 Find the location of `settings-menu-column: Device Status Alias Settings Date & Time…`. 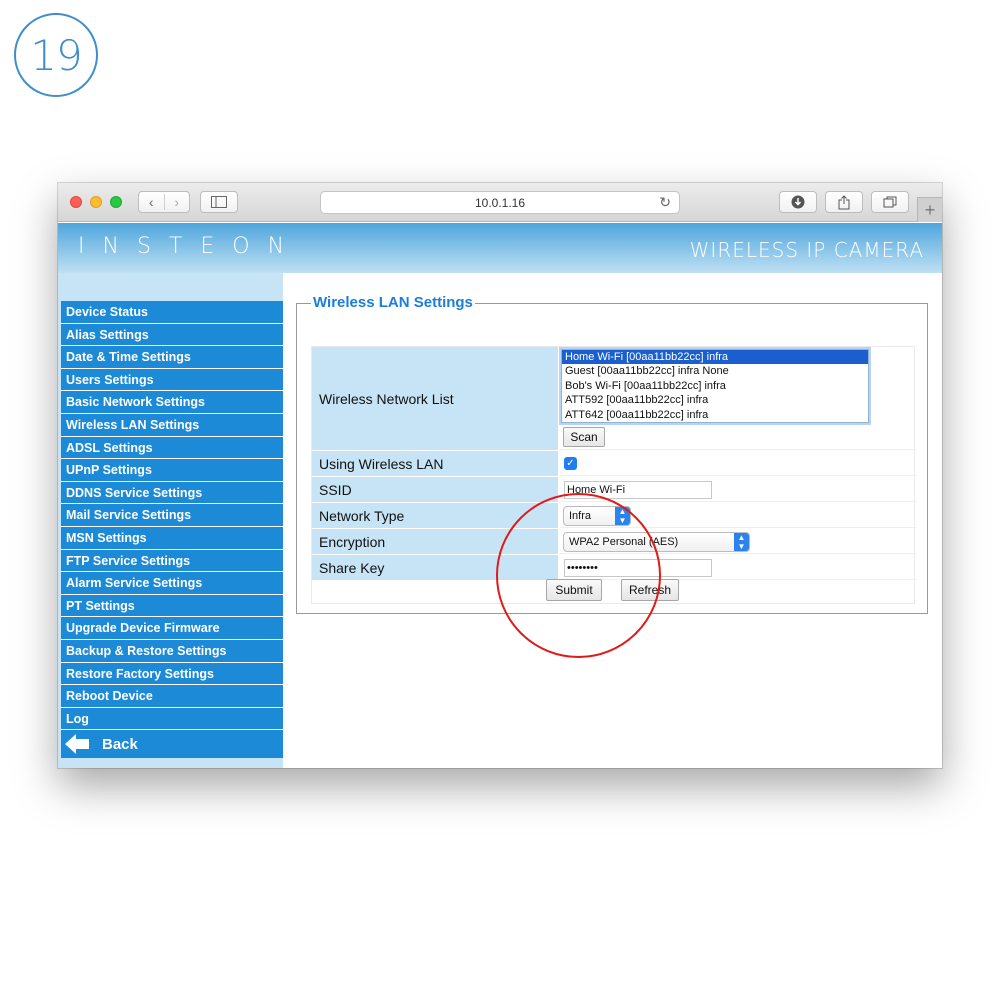

settings-menu-column: Device Status Alias Settings Date & Time… is located at coordinates (170, 520).